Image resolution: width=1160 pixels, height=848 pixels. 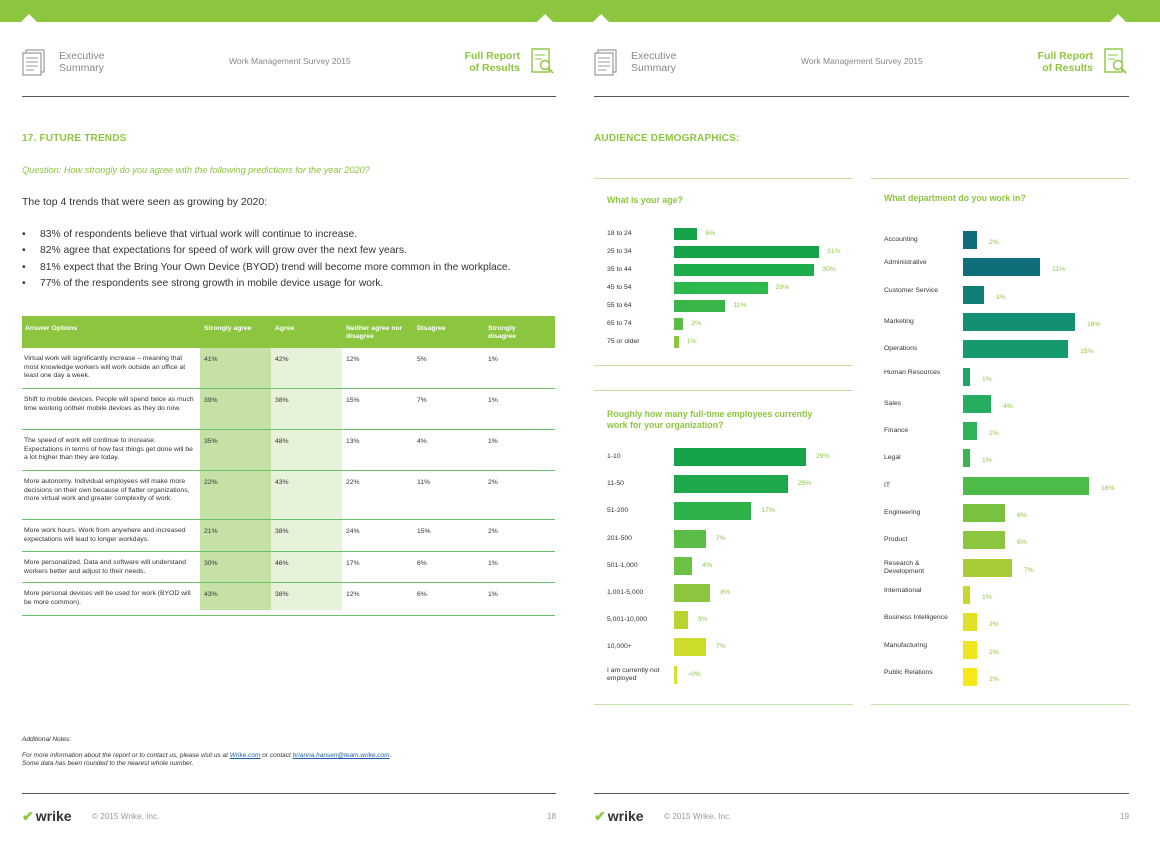 What do you see at coordinates (768, 511) in the screenshot?
I see `value-label: 17%` at bounding box center [768, 511].